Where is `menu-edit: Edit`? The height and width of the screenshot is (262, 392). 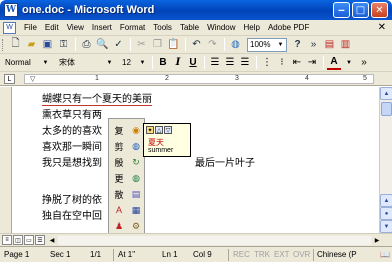 menu-edit: Edit is located at coordinates (52, 27).